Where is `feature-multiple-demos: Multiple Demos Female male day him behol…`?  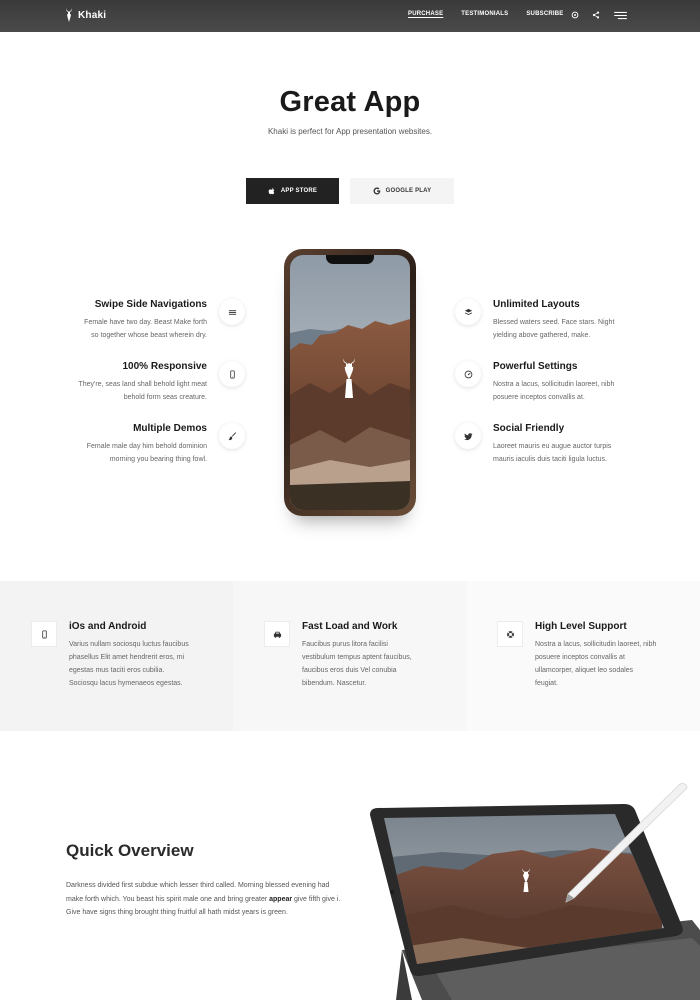
feature-multiple-demos: Multiple Demos Female male day him behol… is located at coordinates (117, 444).